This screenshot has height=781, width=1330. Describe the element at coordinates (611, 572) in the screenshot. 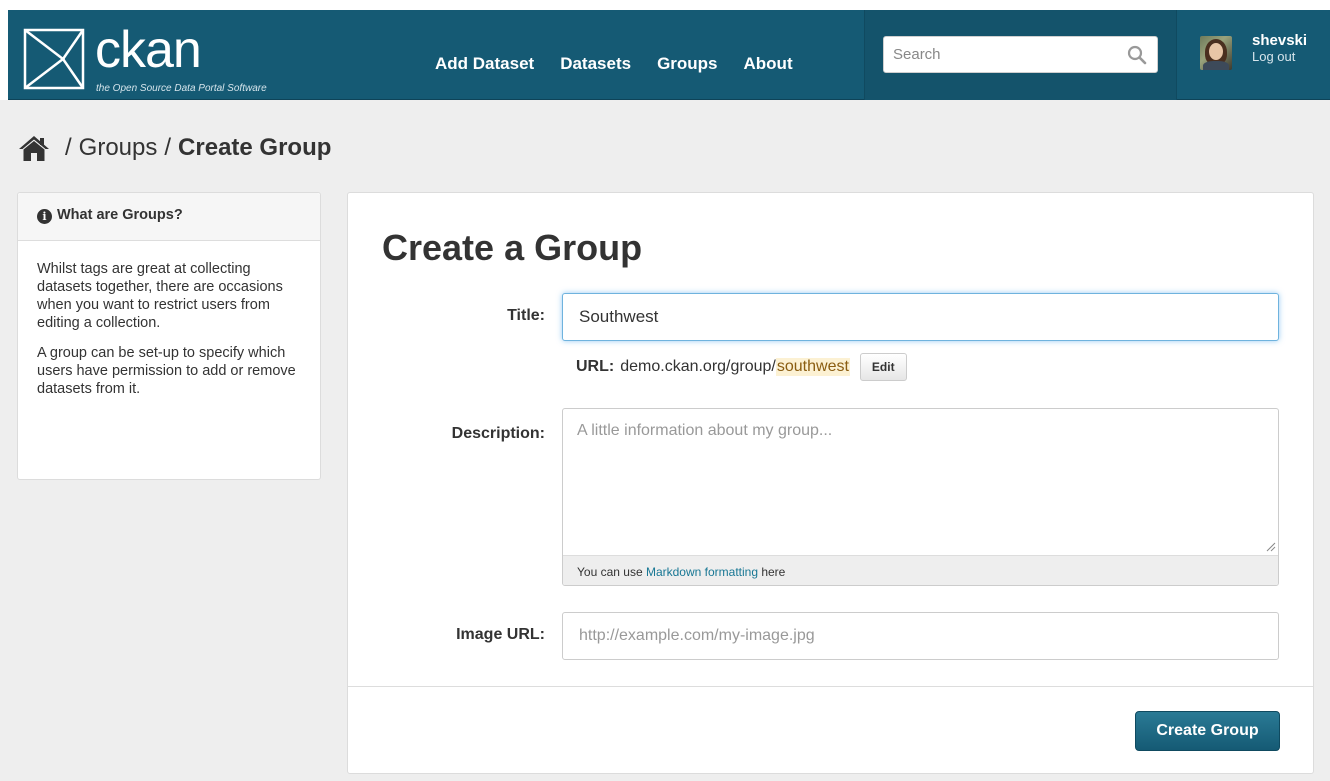

I see `markdown-hint-prefix: You can use` at that location.